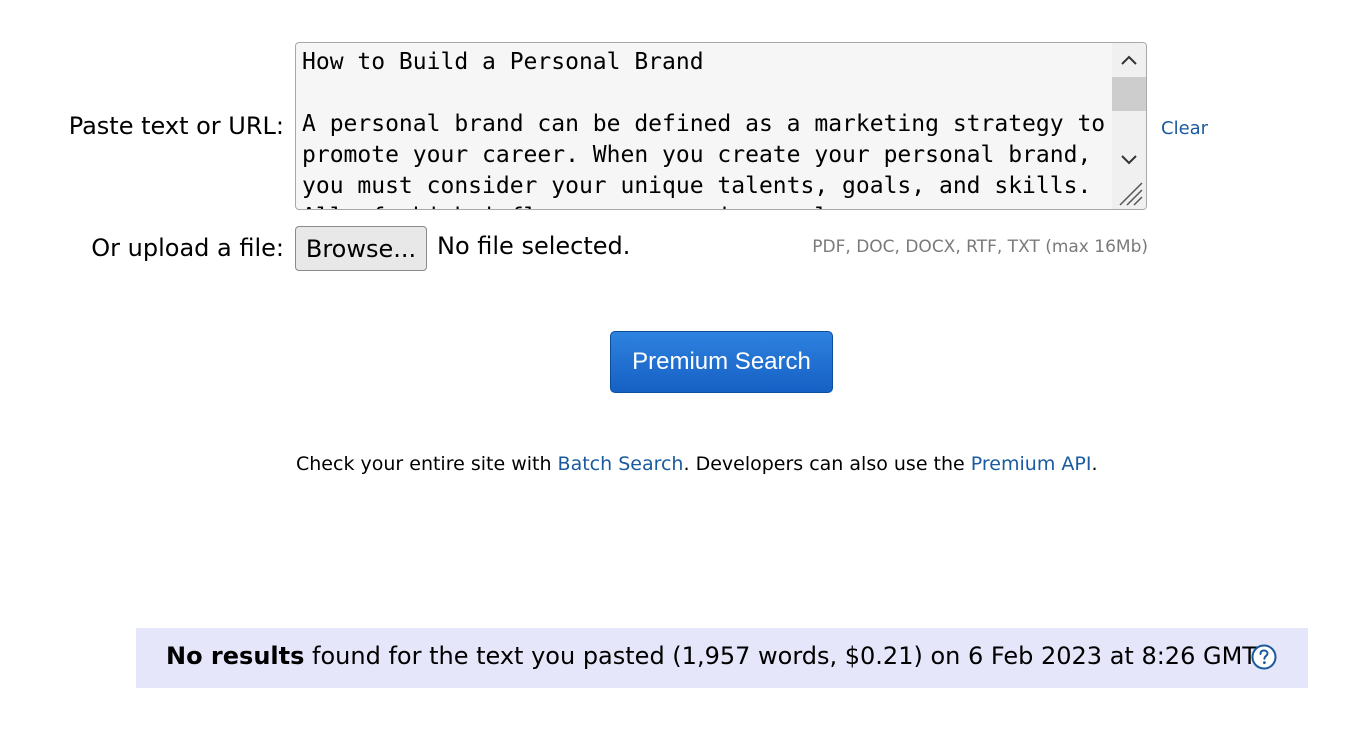 The width and height of the screenshot is (1370, 730). Describe the element at coordinates (1129, 160) in the screenshot. I see `chevron-down-icon` at that location.